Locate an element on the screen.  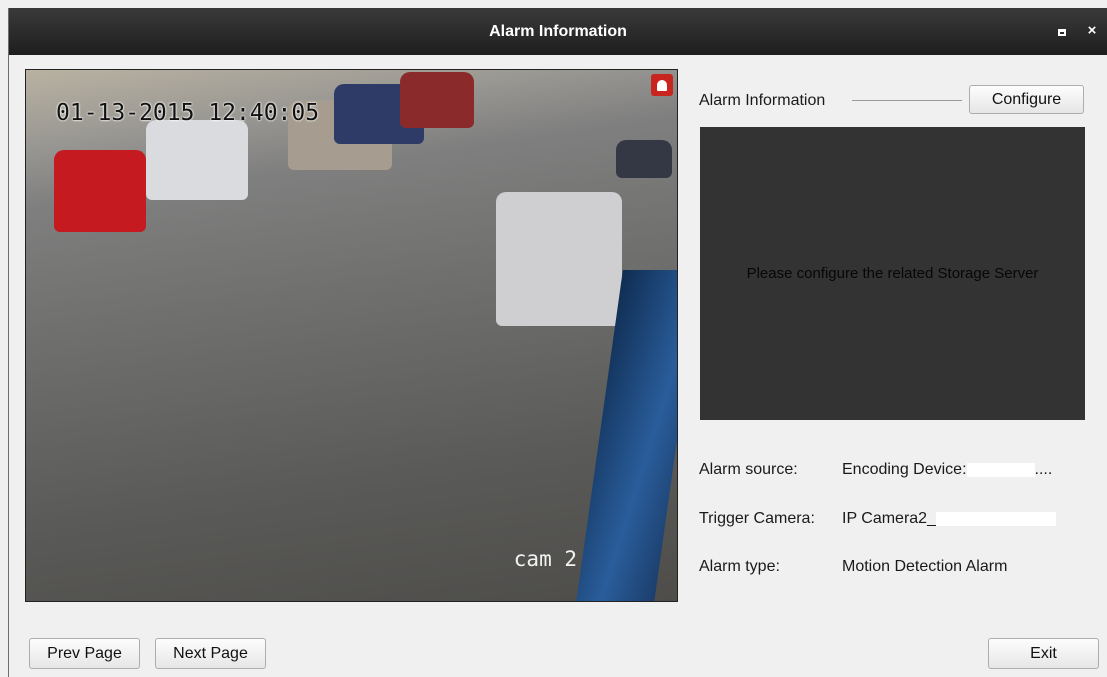
maximize-icon is located at coordinates (1062, 31).